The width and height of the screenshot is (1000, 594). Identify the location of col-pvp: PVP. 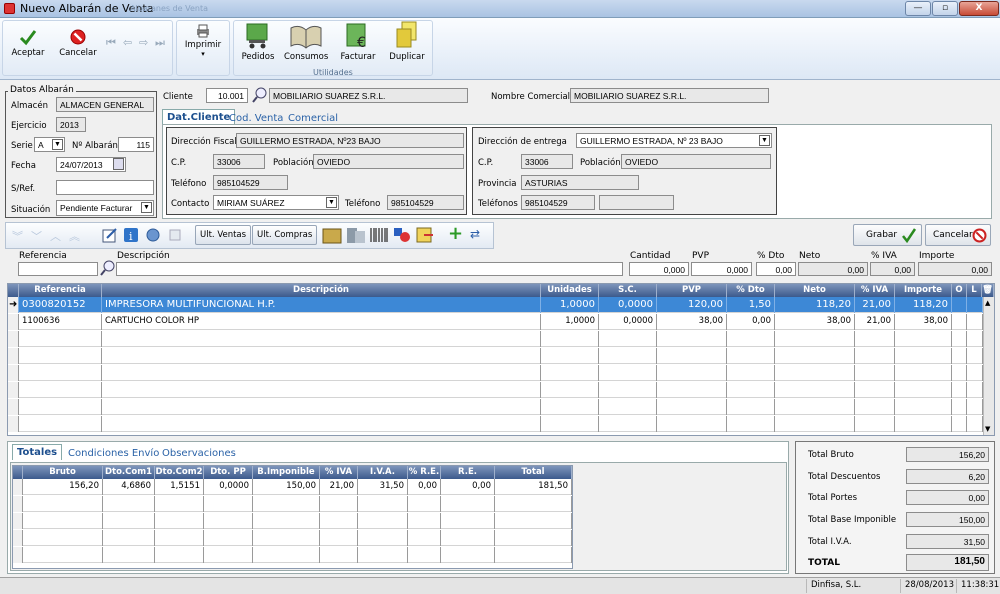
(692, 290).